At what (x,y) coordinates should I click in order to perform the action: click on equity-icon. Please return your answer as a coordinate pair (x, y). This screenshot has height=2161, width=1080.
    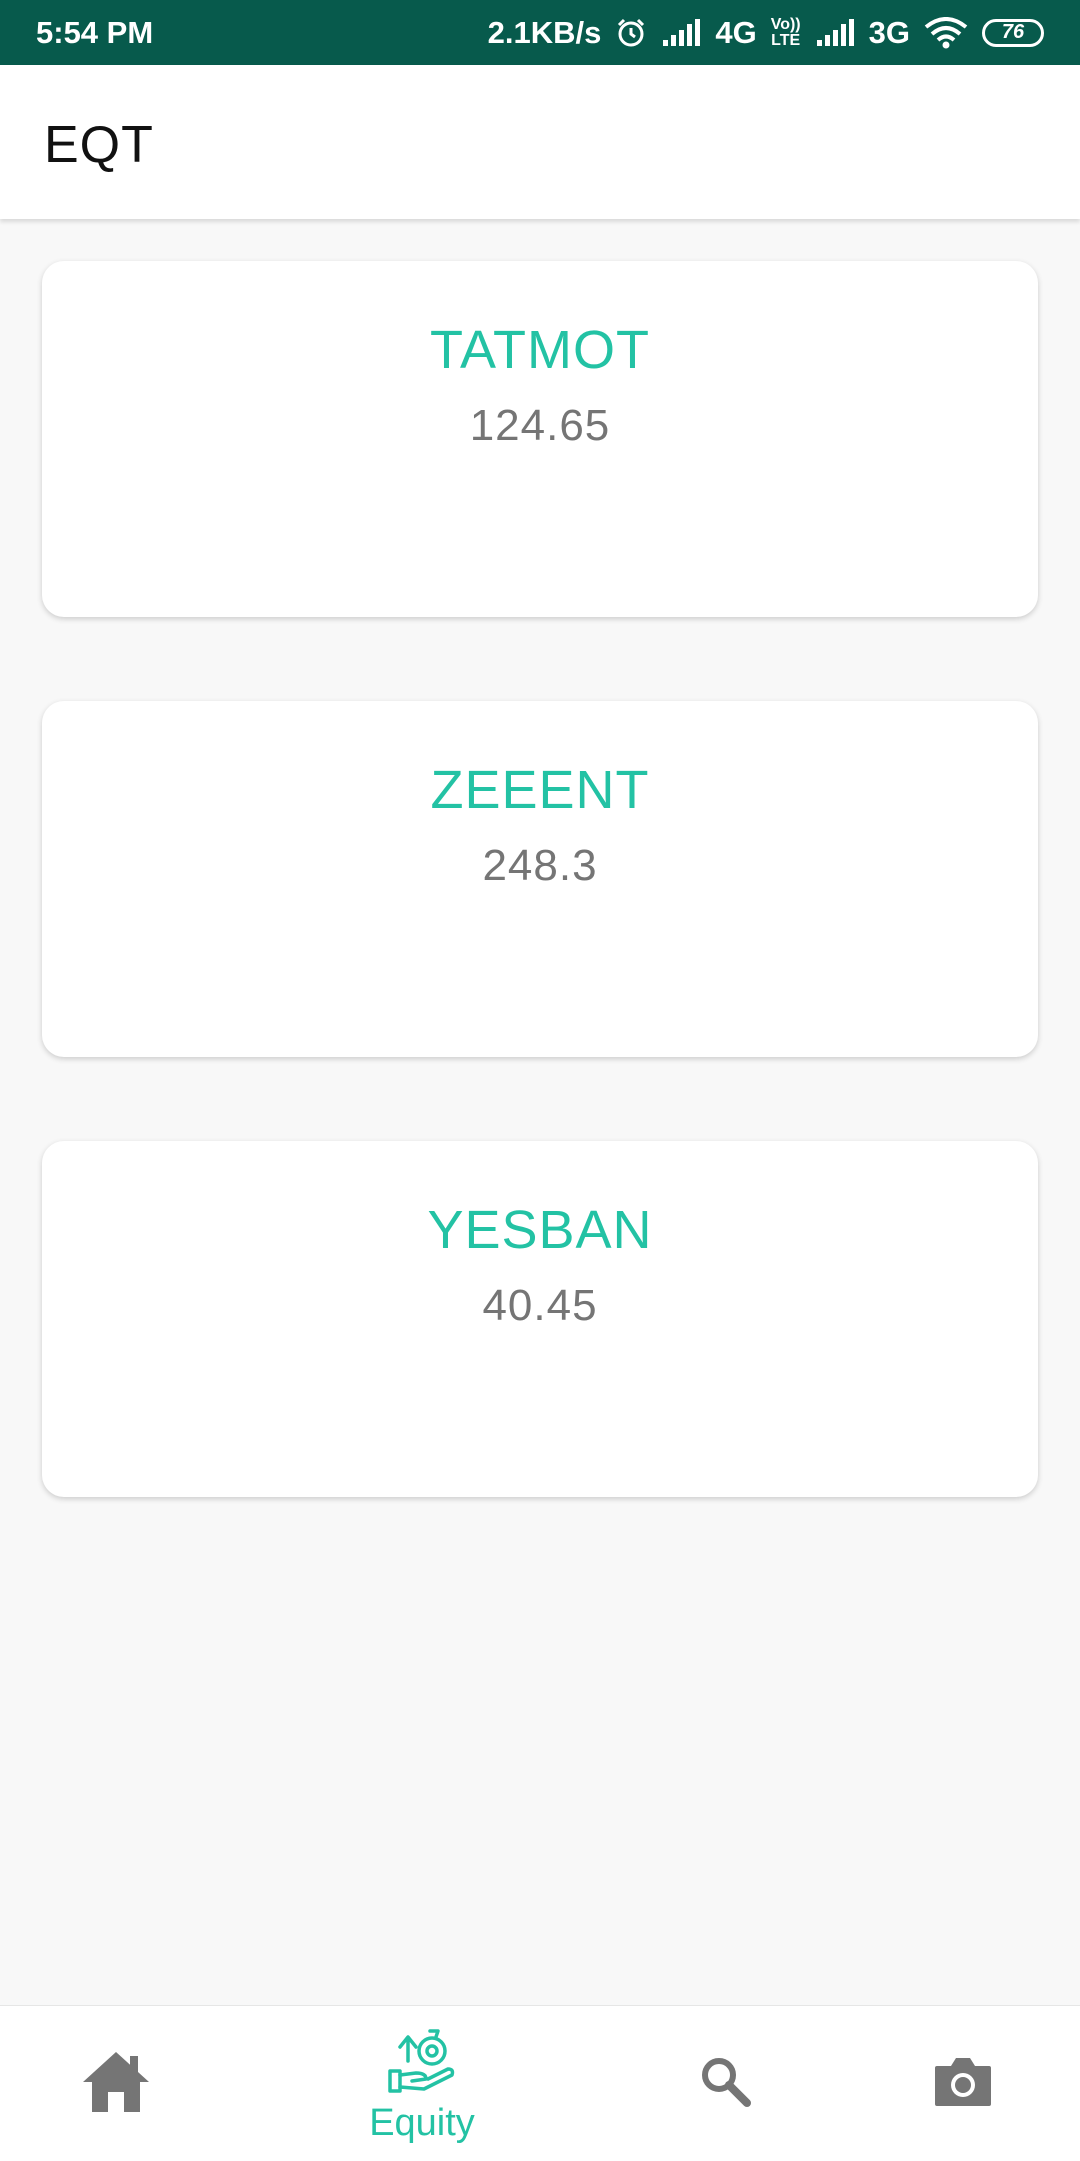
    Looking at the image, I should click on (422, 2061).